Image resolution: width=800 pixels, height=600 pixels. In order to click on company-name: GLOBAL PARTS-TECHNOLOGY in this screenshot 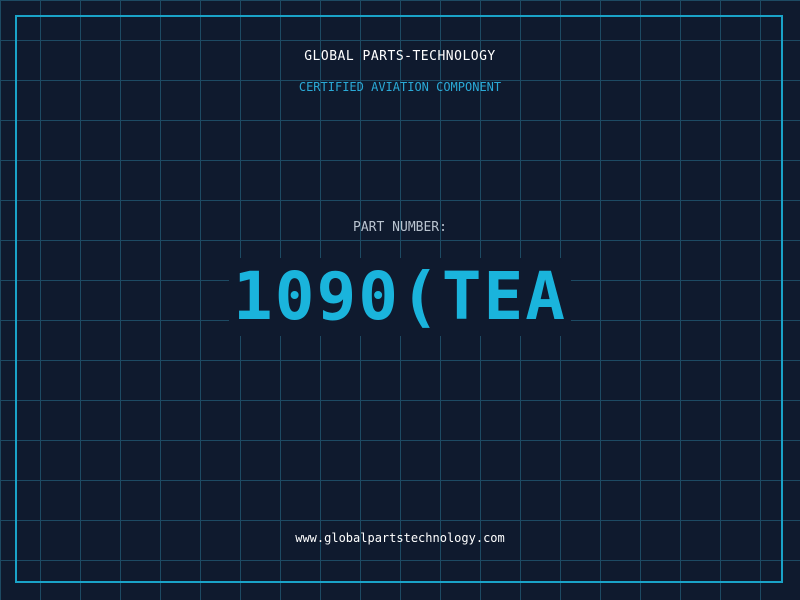, I will do `click(400, 56)`.